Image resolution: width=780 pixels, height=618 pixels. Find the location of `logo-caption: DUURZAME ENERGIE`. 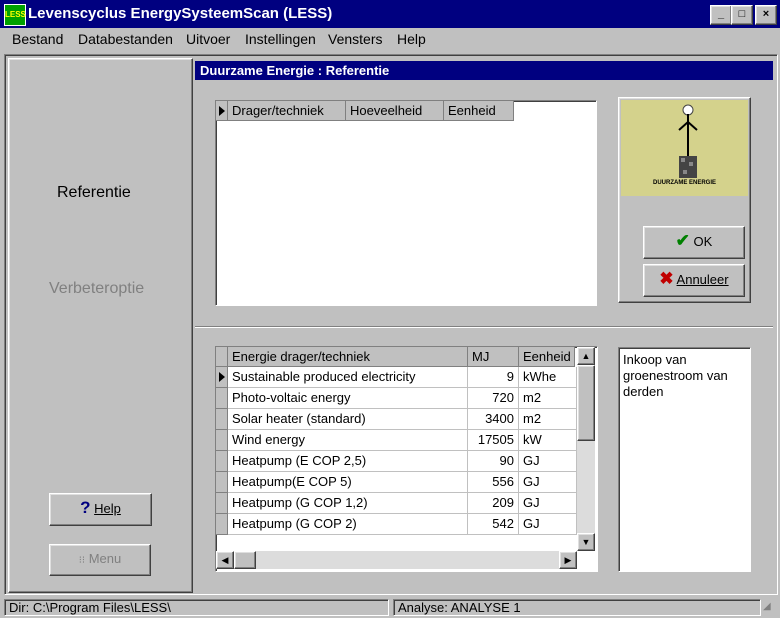

logo-caption: DUURZAME ENERGIE is located at coordinates (684, 183).